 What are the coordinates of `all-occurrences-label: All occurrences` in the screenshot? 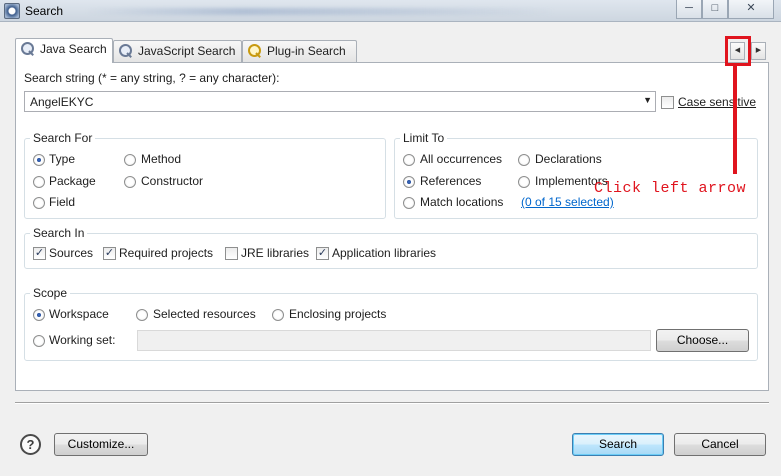 It's located at (461, 159).